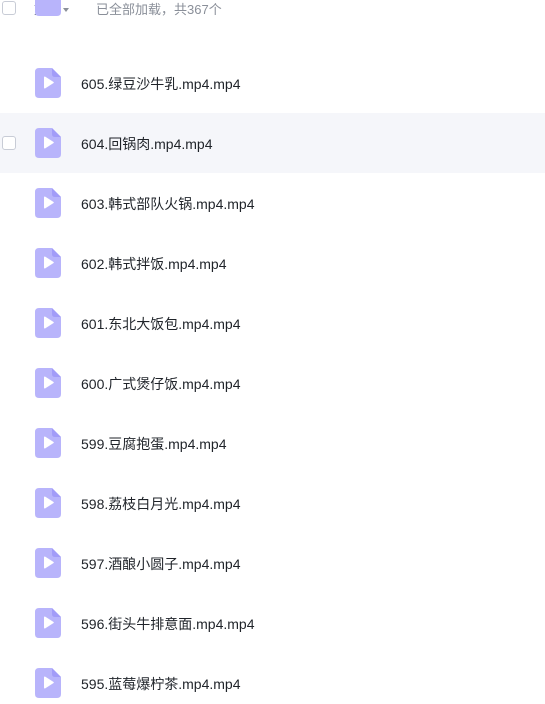 This screenshot has width=545, height=704. Describe the element at coordinates (272, 203) in the screenshot. I see `file-row: 603.韩式部队火锅.mp4.mp4` at that location.